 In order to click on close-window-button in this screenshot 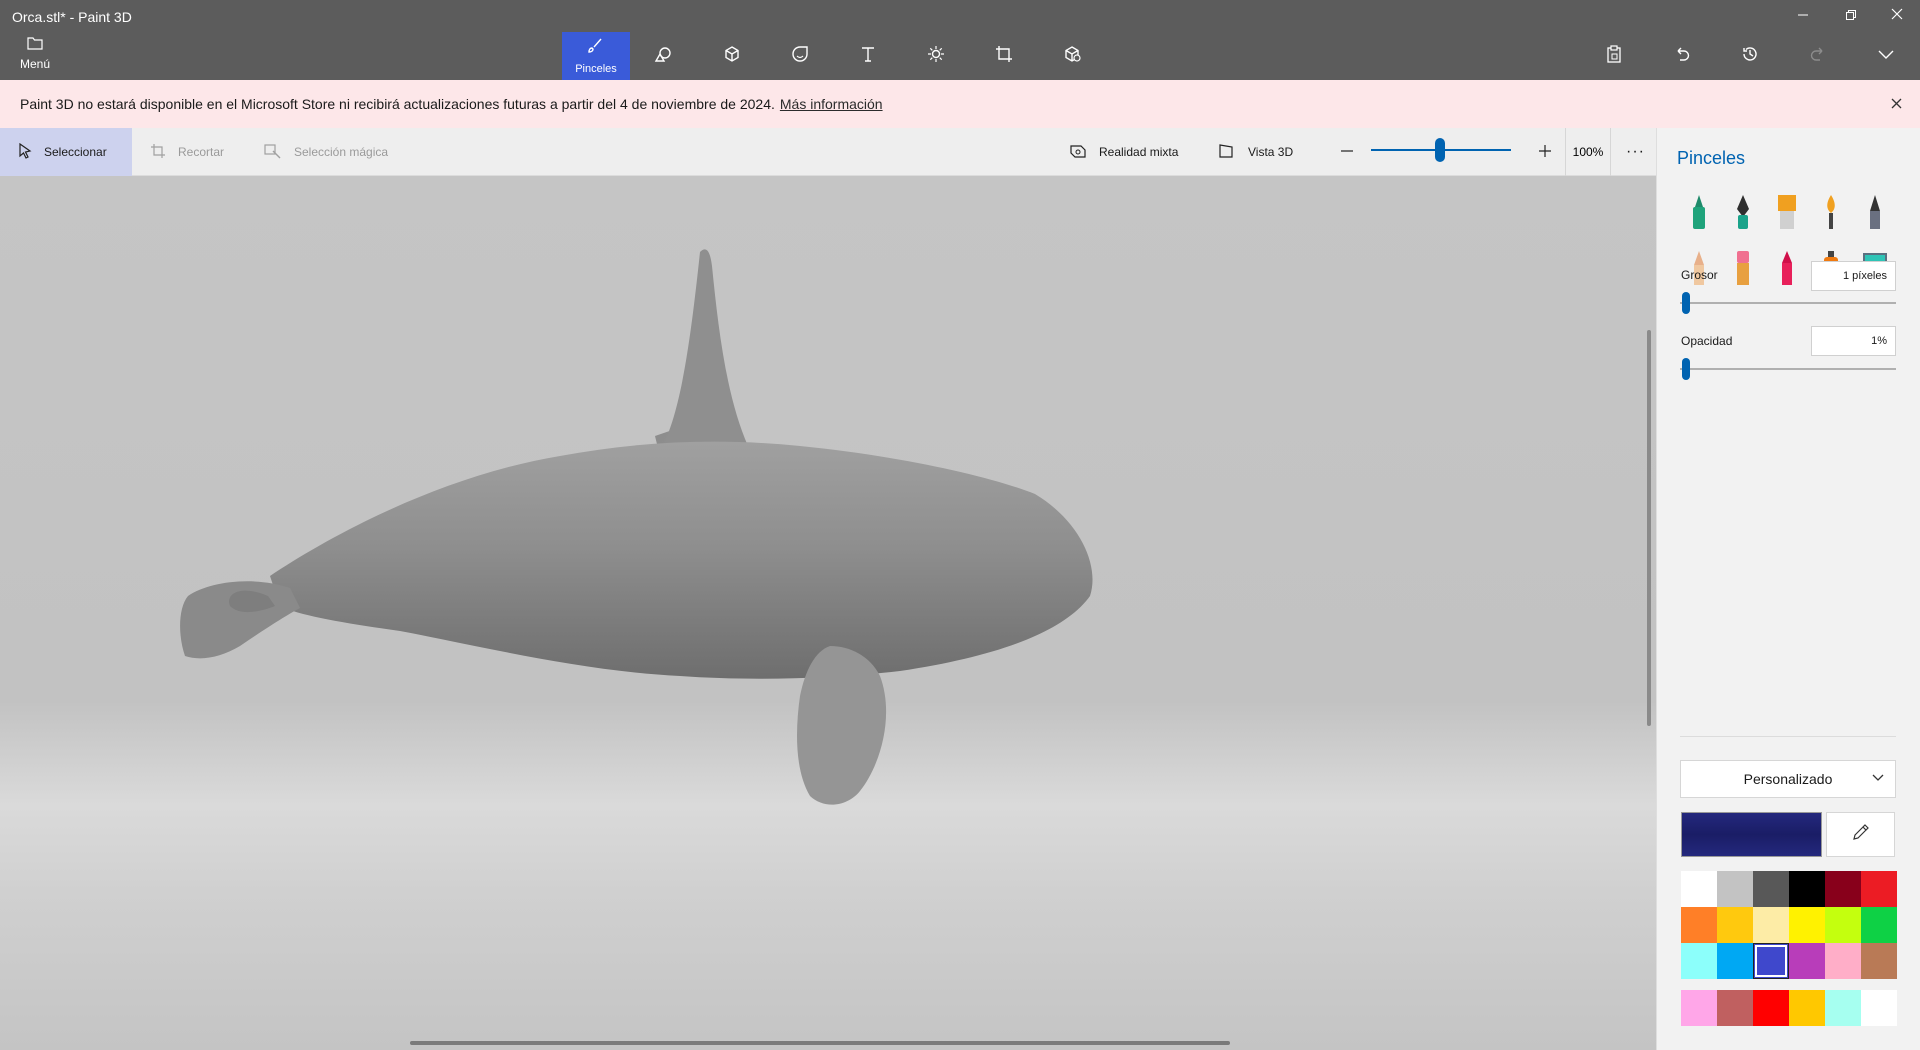, I will do `click(1897, 16)`.